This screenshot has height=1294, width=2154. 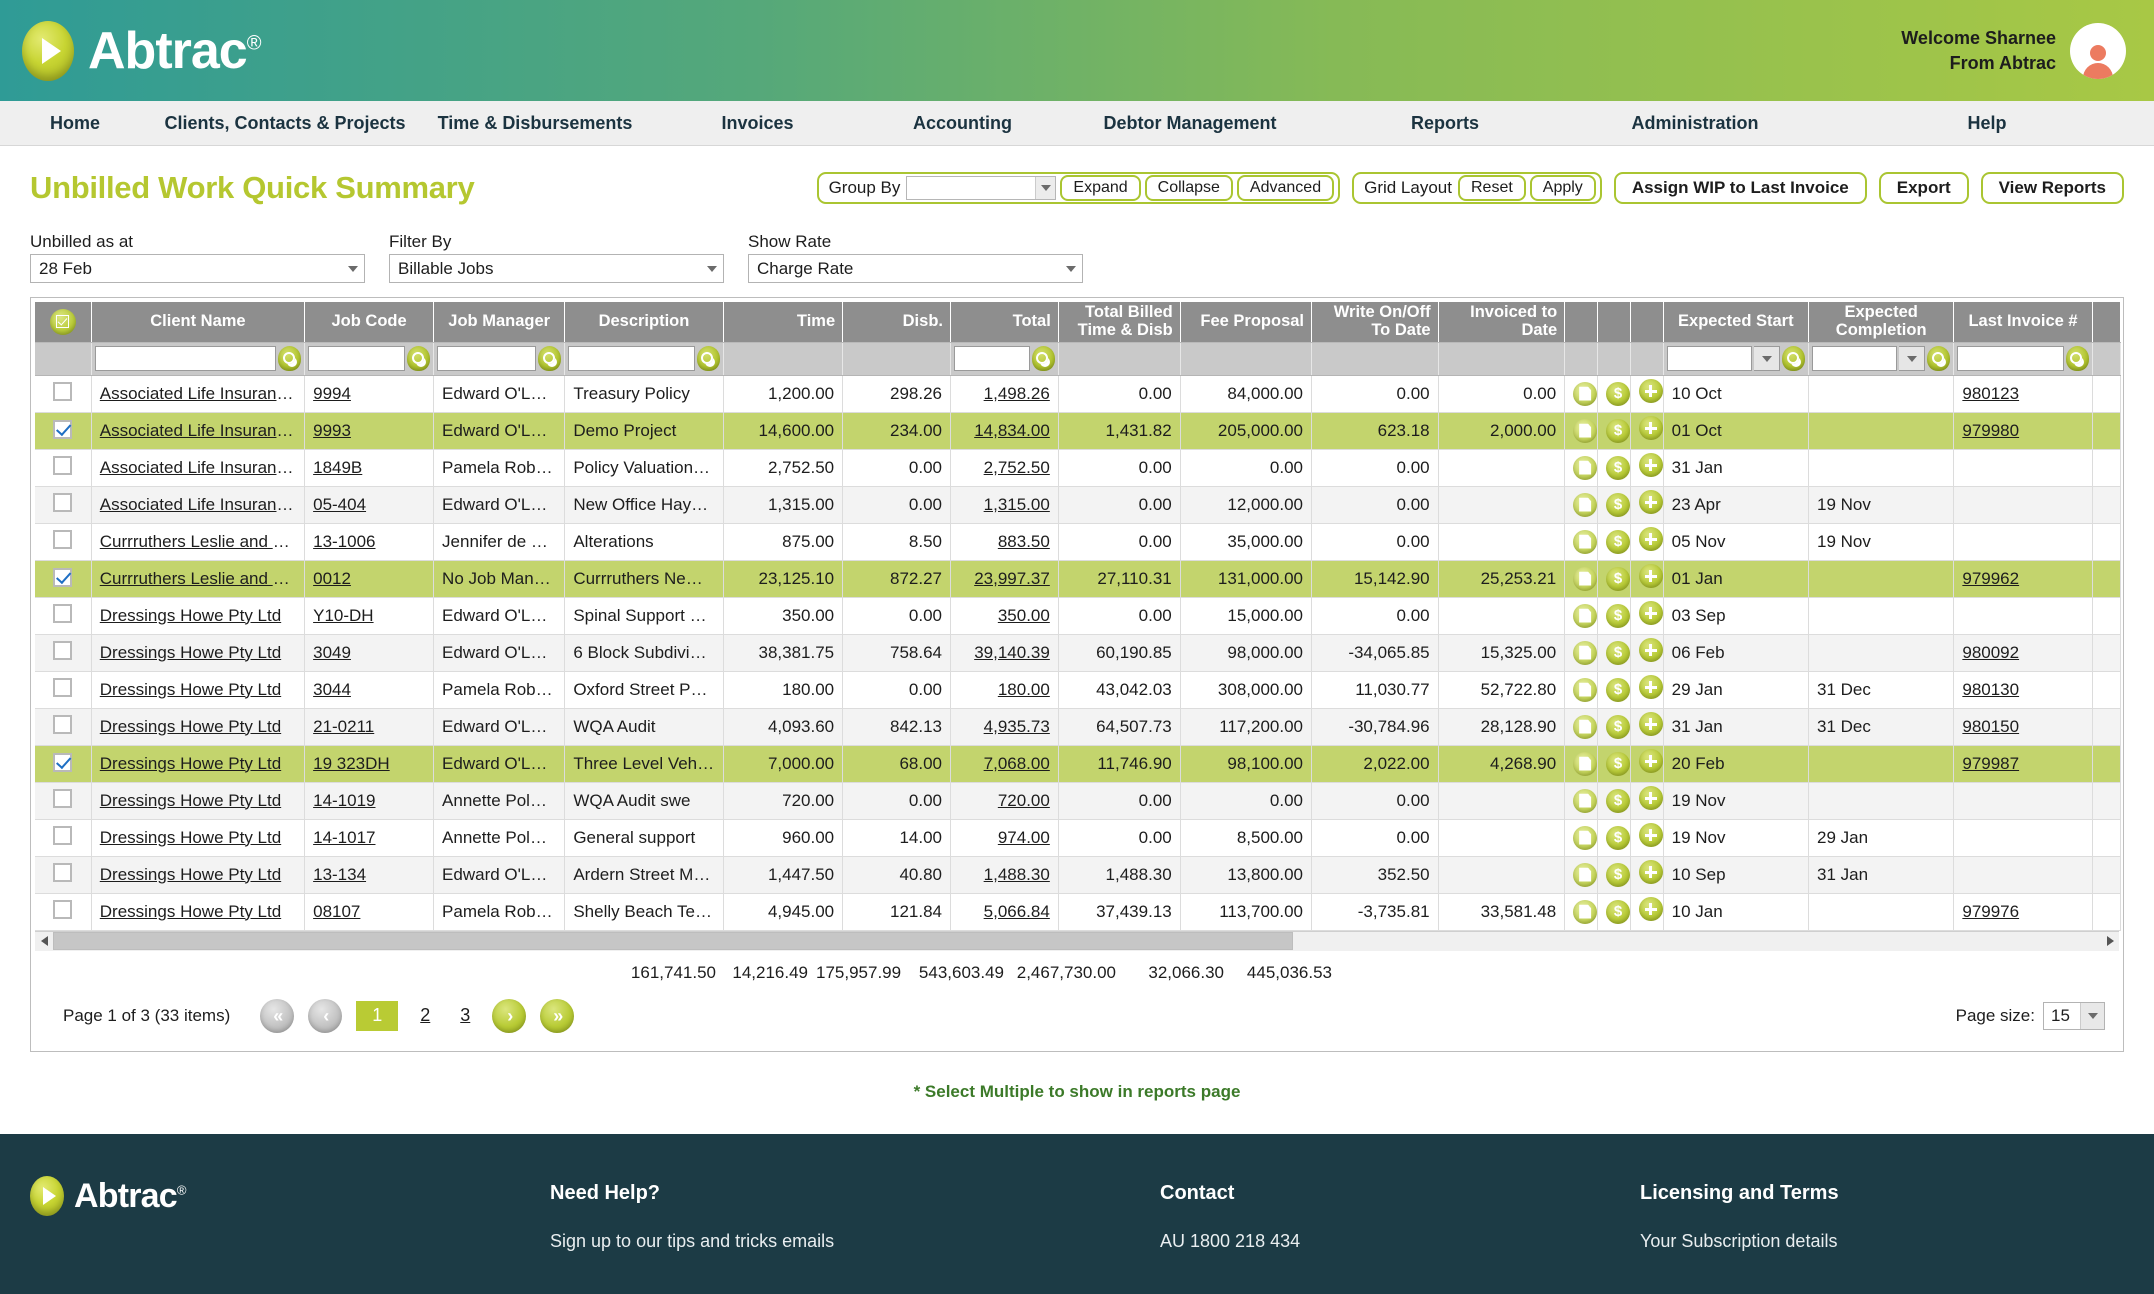 I want to click on cell-total: 1,498.26, so click(x=1004, y=394).